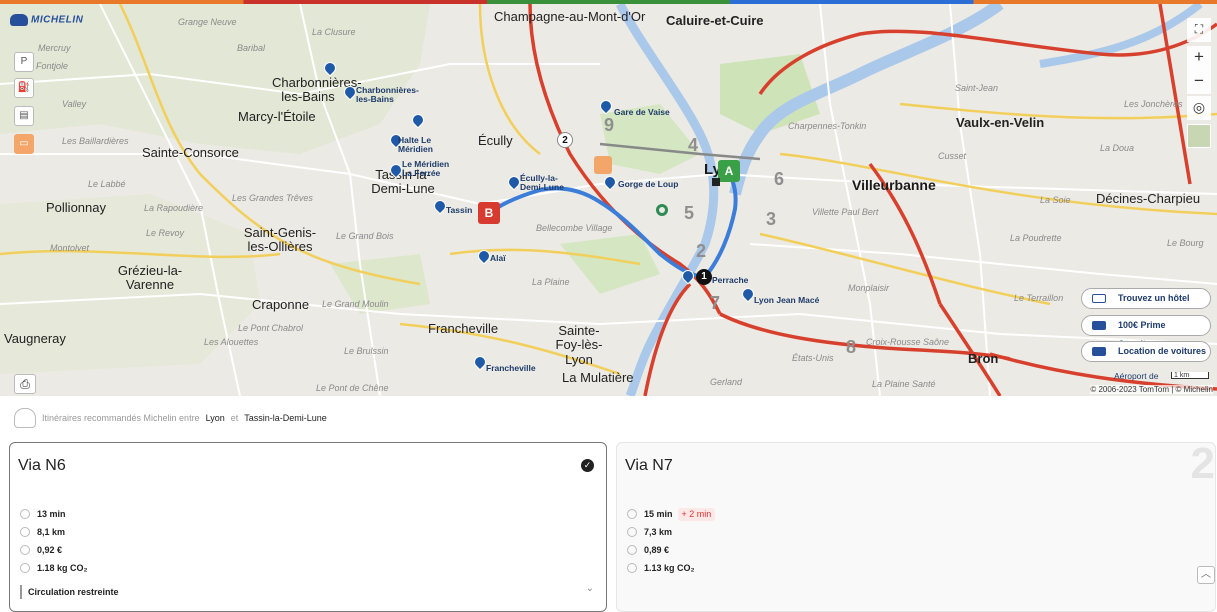 The height and width of the screenshot is (612, 1217). Describe the element at coordinates (54, 550) in the screenshot. I see `cost-stat: 0,92 €` at that location.